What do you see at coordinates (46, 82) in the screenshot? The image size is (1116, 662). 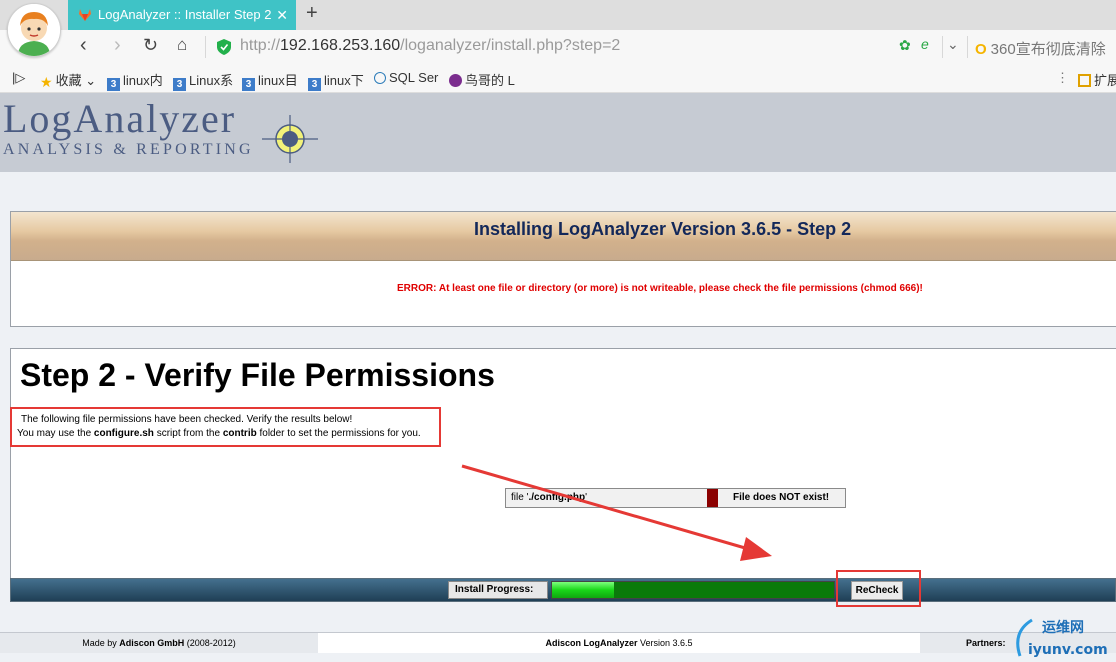 I see `star-icon: ★` at bounding box center [46, 82].